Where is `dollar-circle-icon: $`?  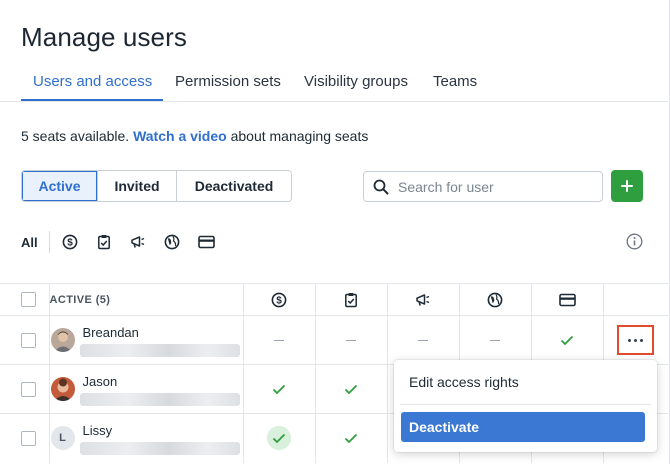 dollar-circle-icon: $ is located at coordinates (279, 299).